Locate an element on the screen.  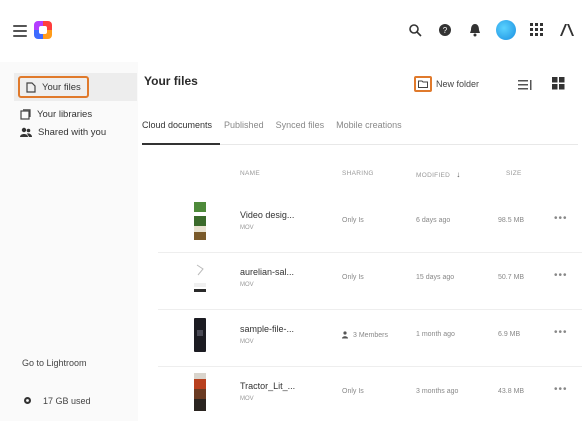
sidebar-item-your-libraries: Your libraries is located at coordinates (56, 114).